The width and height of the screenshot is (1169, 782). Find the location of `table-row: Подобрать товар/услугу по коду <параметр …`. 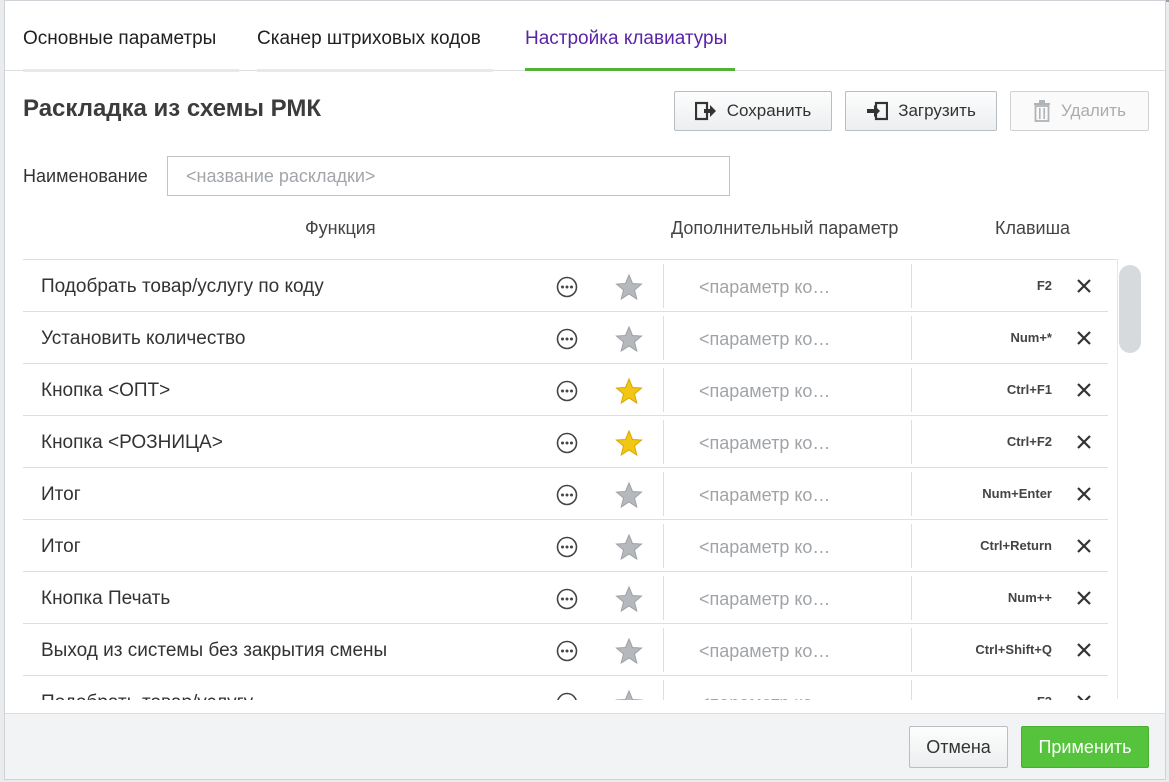

table-row: Подобрать товар/услугу по коду <параметр … is located at coordinates (565, 286).